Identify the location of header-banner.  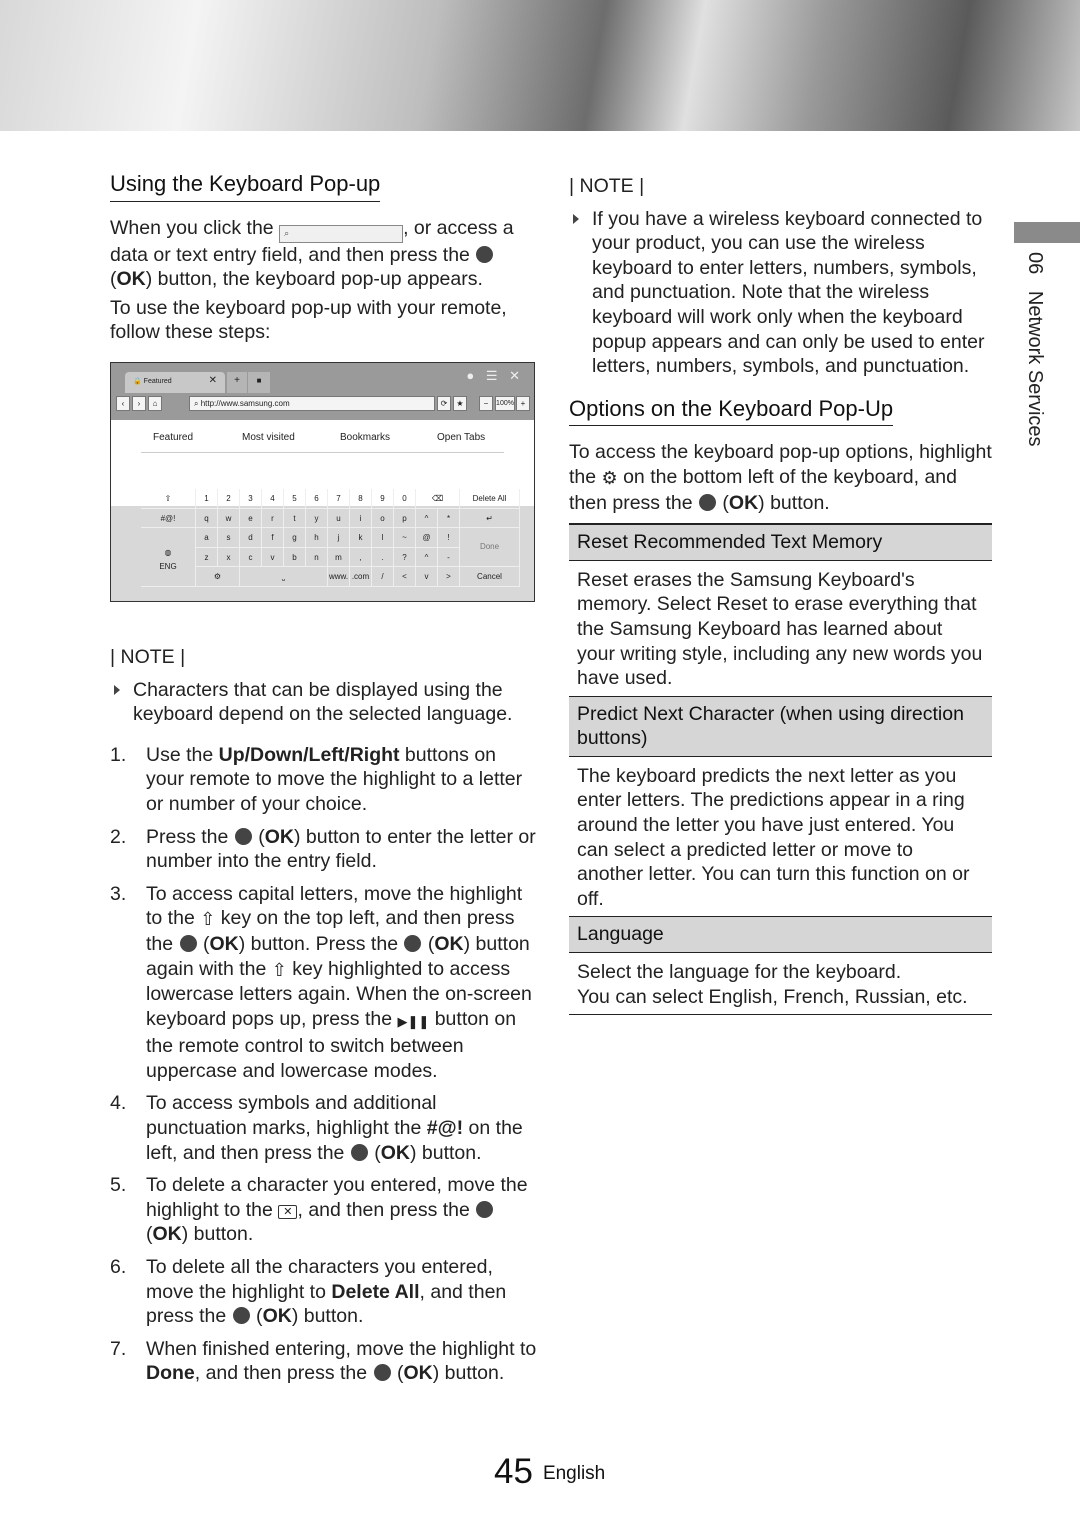
(540, 65).